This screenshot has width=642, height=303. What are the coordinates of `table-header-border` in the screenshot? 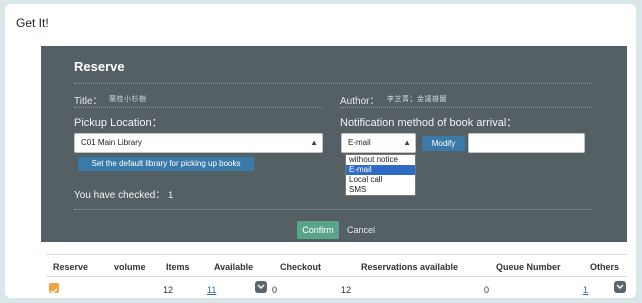 It's located at (336, 276).